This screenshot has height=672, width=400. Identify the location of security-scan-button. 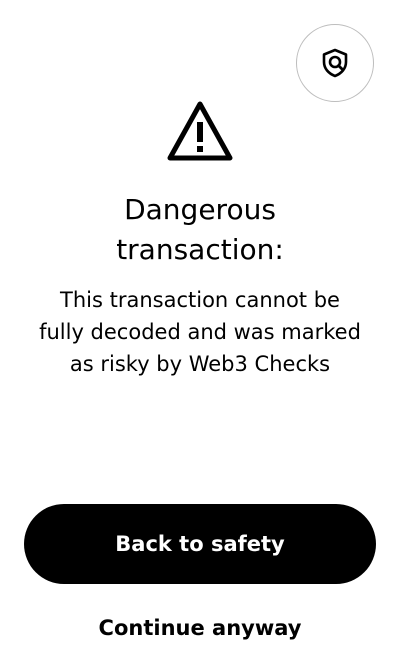
(335, 63).